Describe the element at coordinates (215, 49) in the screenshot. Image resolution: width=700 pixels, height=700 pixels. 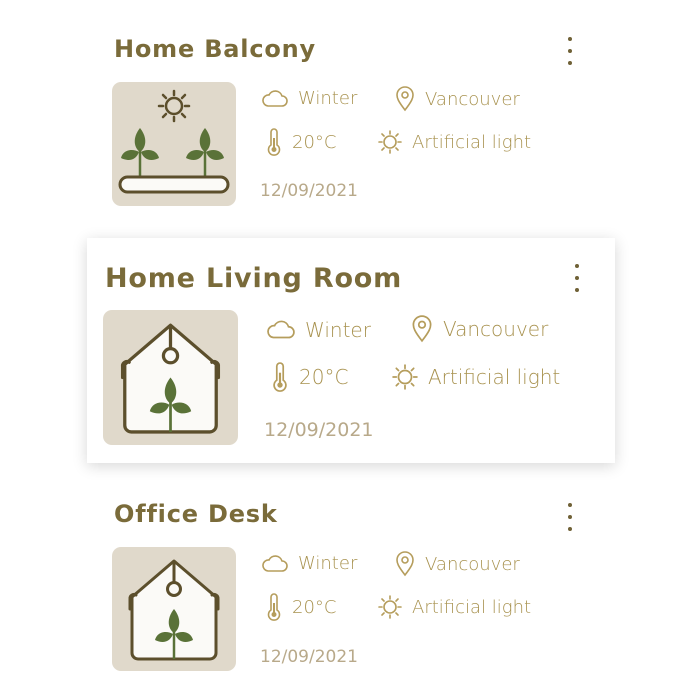
I see `card-title: Home Balcony` at that location.